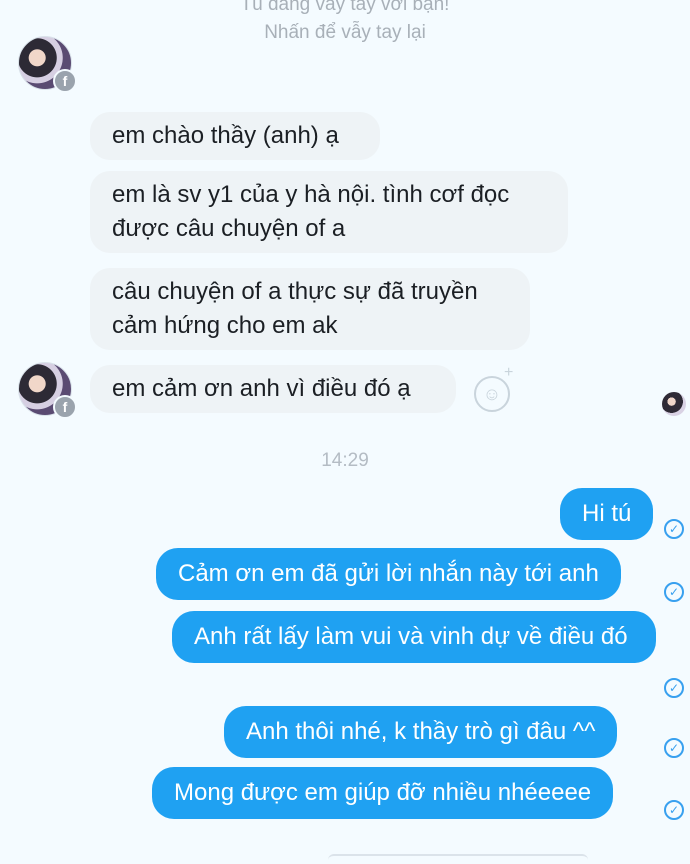  Describe the element at coordinates (509, 372) in the screenshot. I see `add-reaction-icon: +` at that location.